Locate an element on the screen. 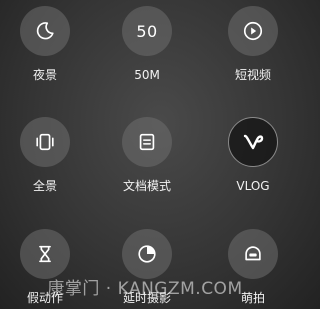  mode-label: 延时摄影 is located at coordinates (146, 298).